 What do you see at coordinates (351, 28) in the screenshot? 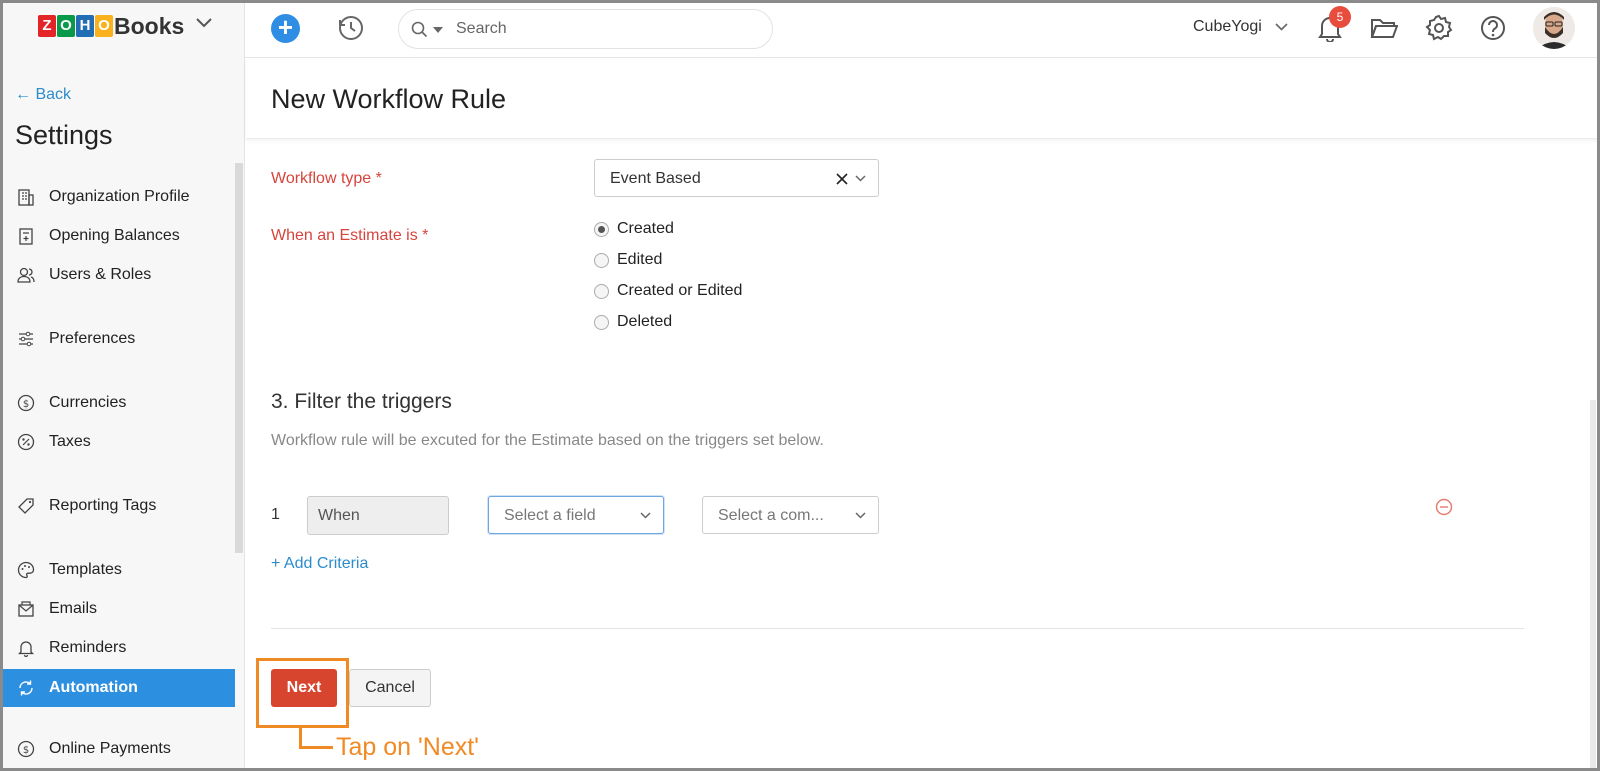
I see `history-icon` at bounding box center [351, 28].